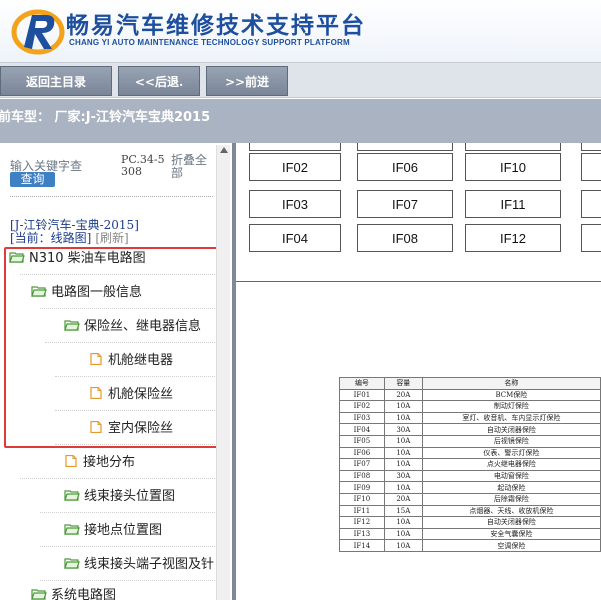  Describe the element at coordinates (149, 564) in the screenshot. I see `tree-item-label: 线束接头端子视图及针` at that location.